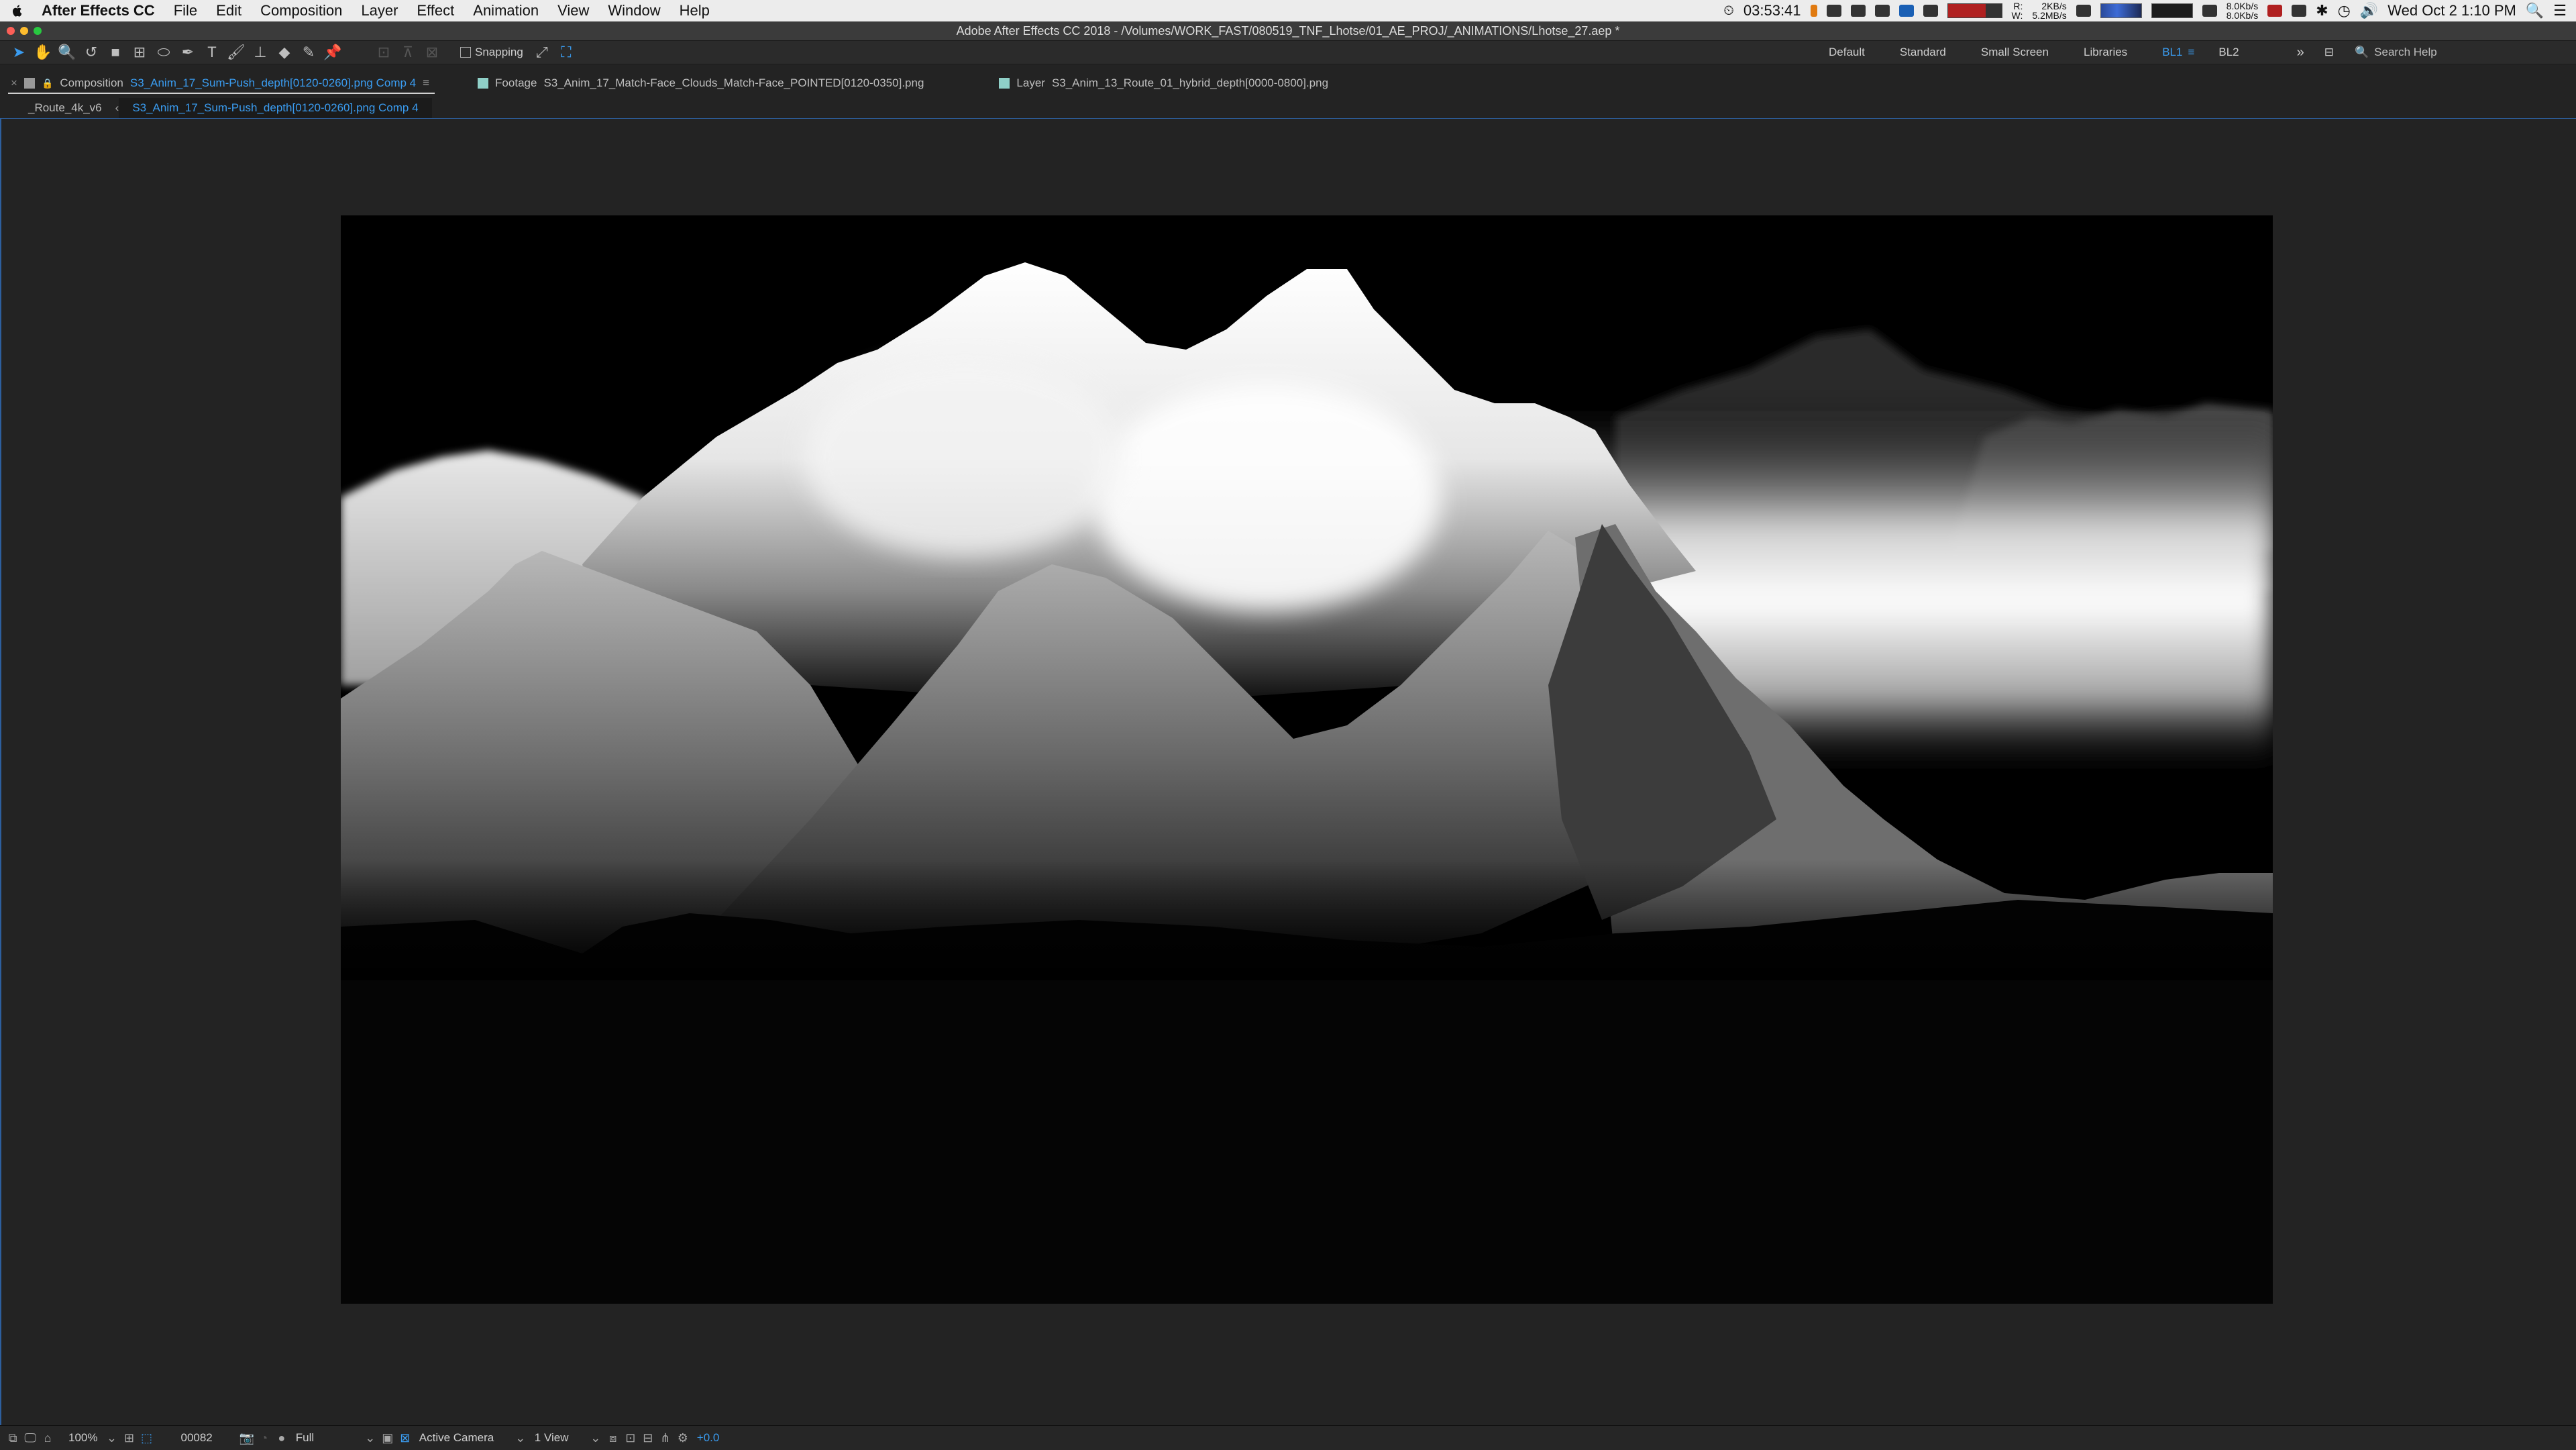 This screenshot has width=2576, height=1450. I want to click on sensors-icon, so click(2209, 11).